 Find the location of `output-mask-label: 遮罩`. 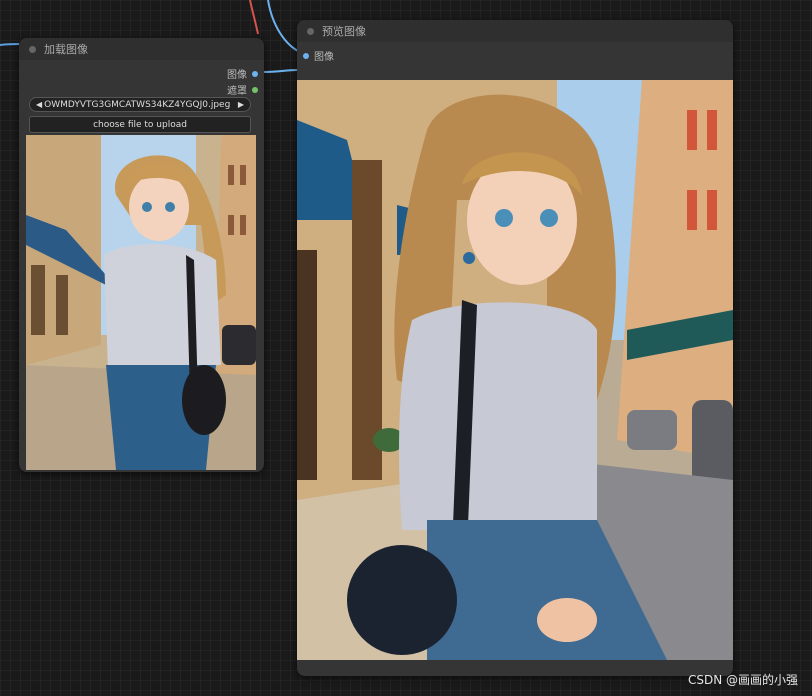

output-mask-label: 遮罩 is located at coordinates (237, 91).